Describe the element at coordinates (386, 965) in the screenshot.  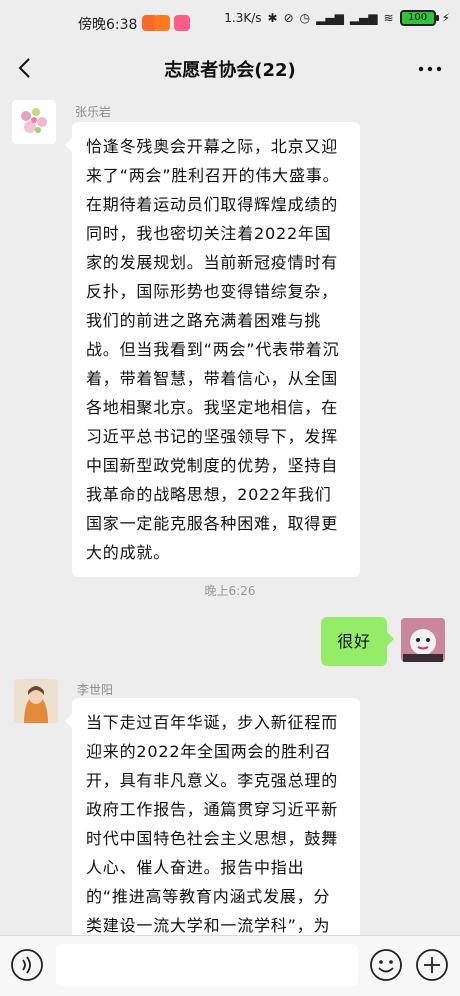
I see `emoji-icon` at that location.